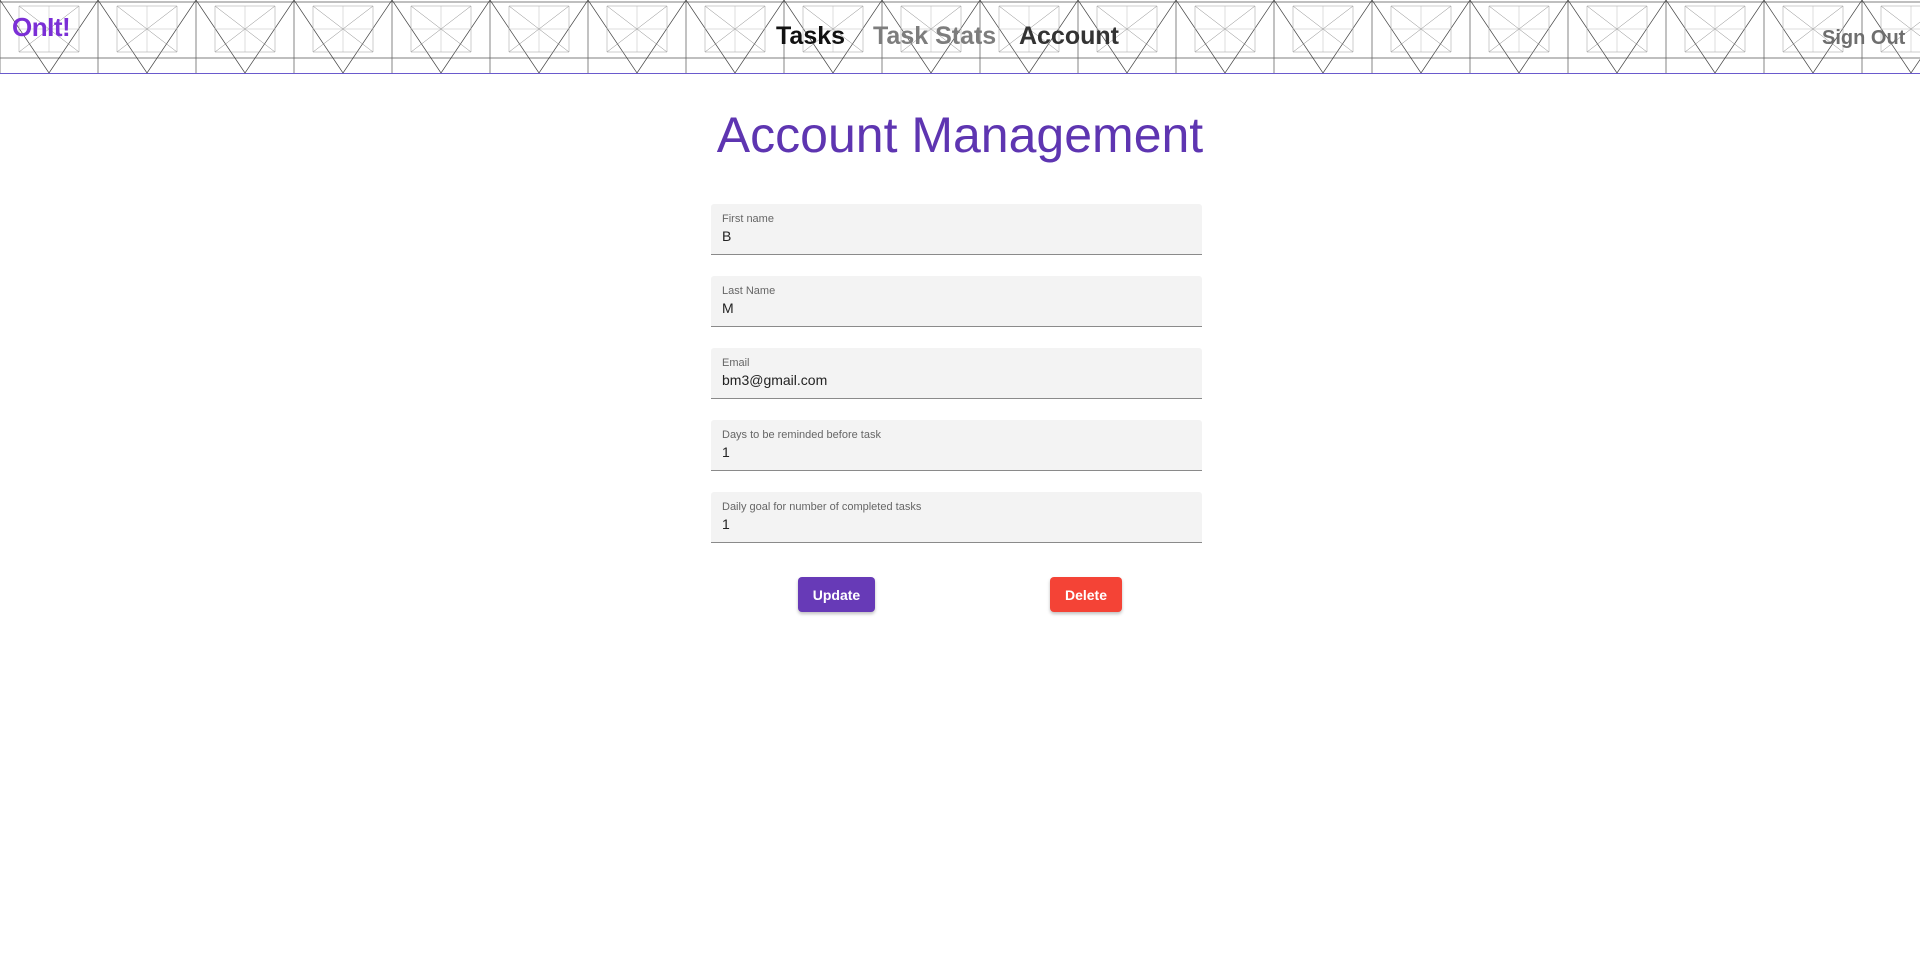  What do you see at coordinates (749, 291) in the screenshot?
I see `last-name-label: Last Name` at bounding box center [749, 291].